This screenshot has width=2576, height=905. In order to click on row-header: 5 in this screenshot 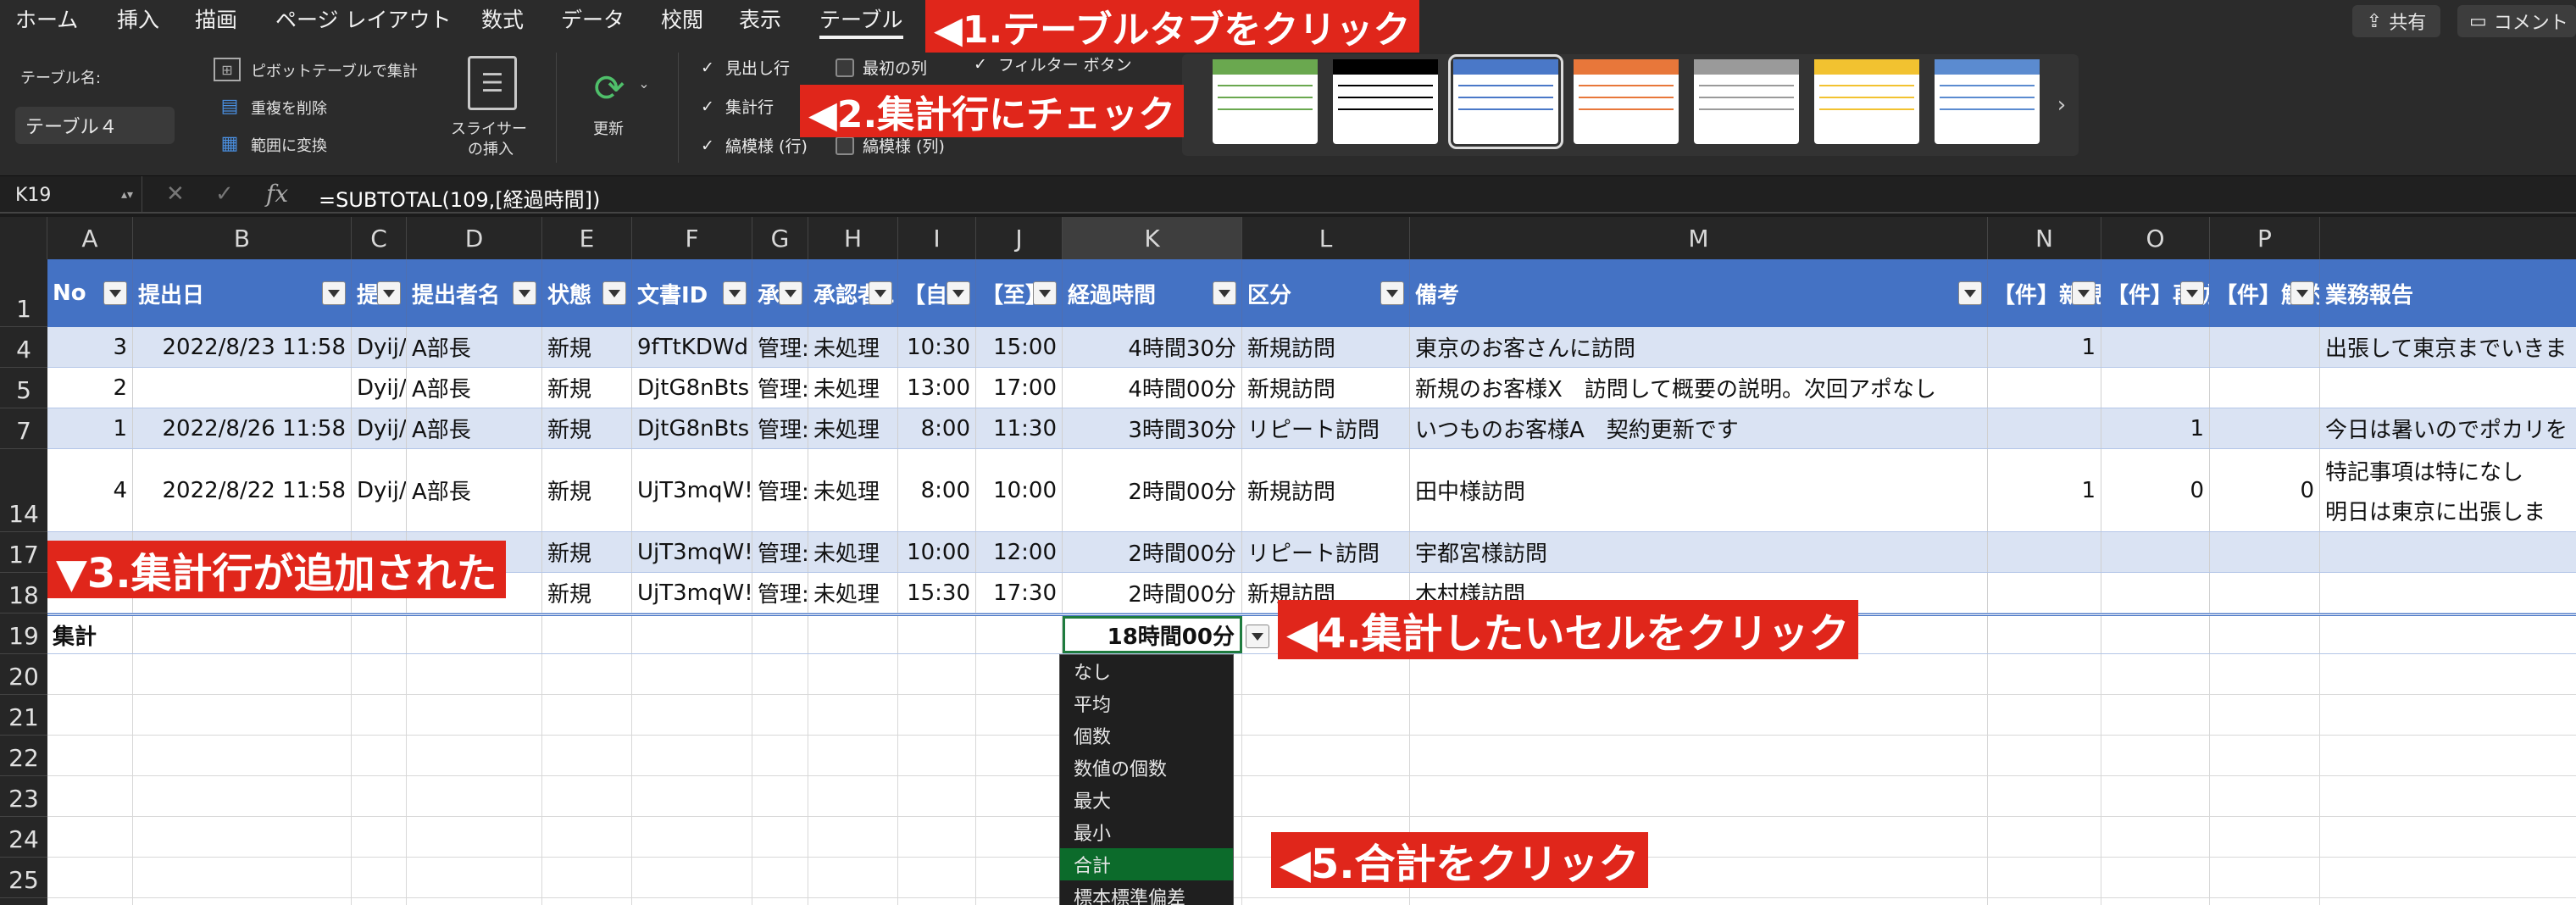, I will do `click(23, 388)`.